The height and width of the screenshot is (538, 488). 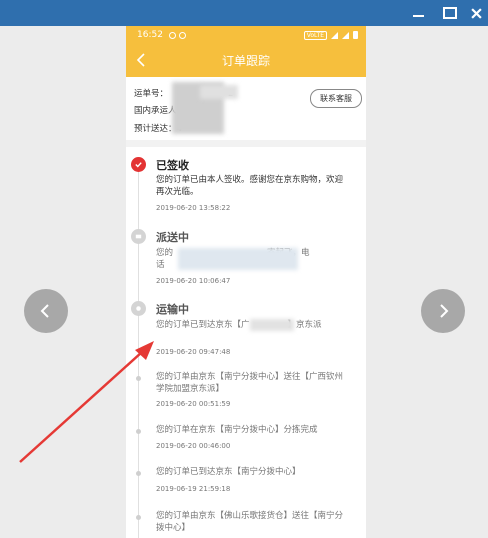 I want to click on page-title: 订单跟踪, so click(x=245, y=61).